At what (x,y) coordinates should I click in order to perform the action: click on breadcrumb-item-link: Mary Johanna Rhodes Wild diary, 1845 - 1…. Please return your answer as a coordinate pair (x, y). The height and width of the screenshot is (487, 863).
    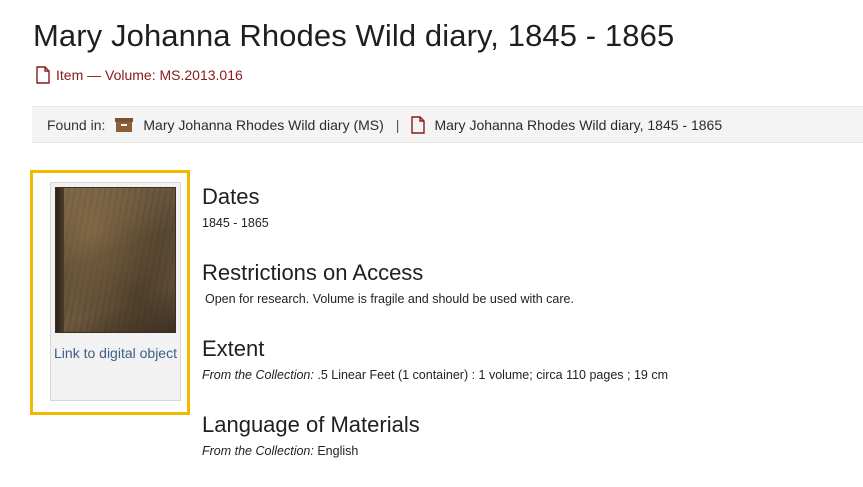
    Looking at the image, I should click on (578, 125).